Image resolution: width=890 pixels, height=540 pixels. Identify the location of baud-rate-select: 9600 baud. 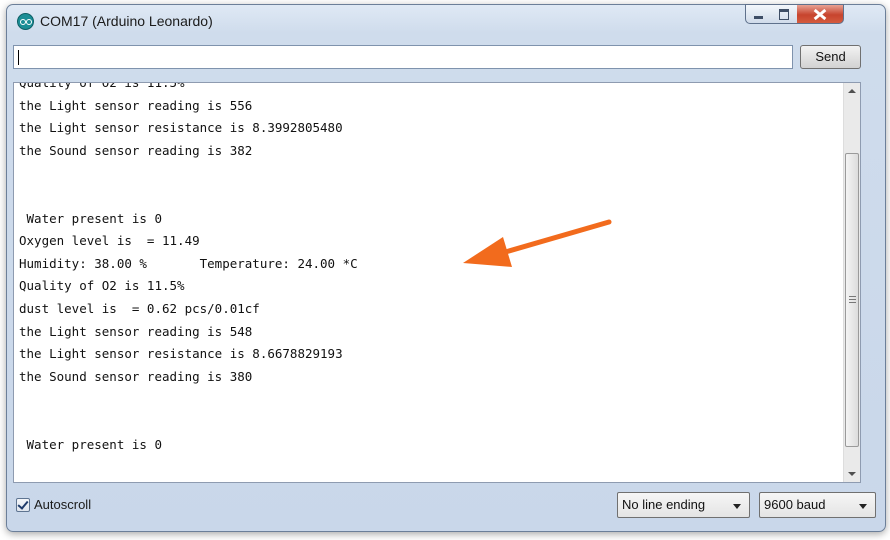
(817, 505).